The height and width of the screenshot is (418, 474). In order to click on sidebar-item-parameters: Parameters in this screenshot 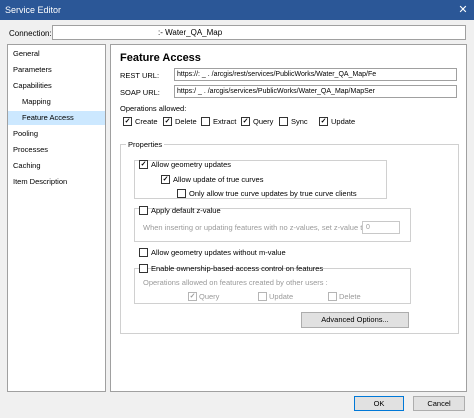, I will do `click(56, 70)`.